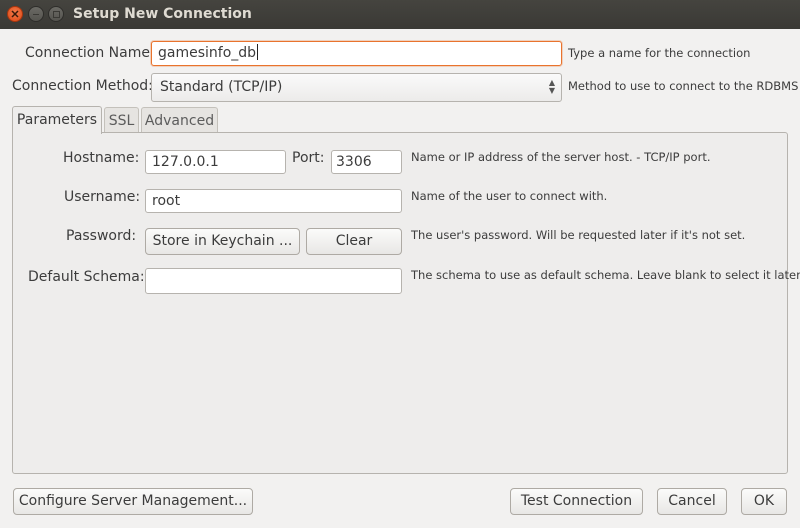 Image resolution: width=800 pixels, height=528 pixels. I want to click on connection-name-hint: Type a name for the connection, so click(659, 53).